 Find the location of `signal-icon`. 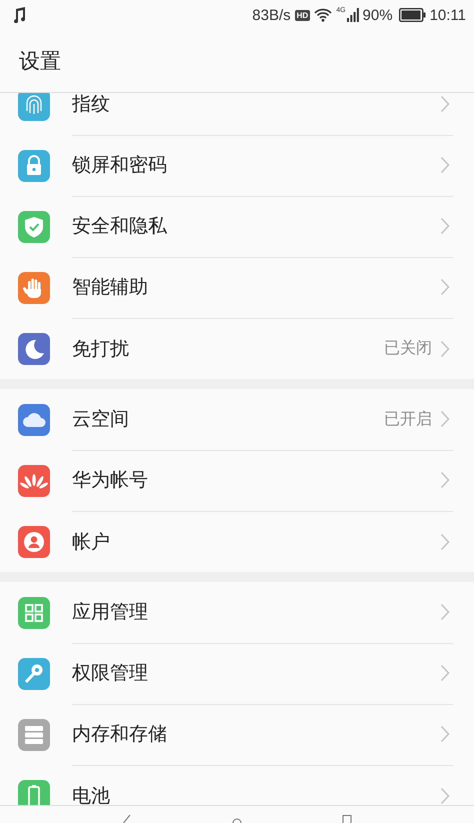

signal-icon is located at coordinates (352, 15).